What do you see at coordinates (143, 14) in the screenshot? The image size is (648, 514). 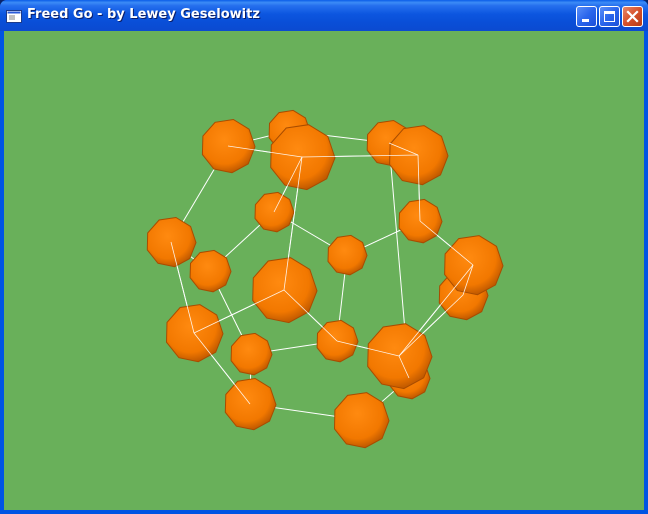 I see `window-title: Freed Go - by Lewey Geselowitz` at bounding box center [143, 14].